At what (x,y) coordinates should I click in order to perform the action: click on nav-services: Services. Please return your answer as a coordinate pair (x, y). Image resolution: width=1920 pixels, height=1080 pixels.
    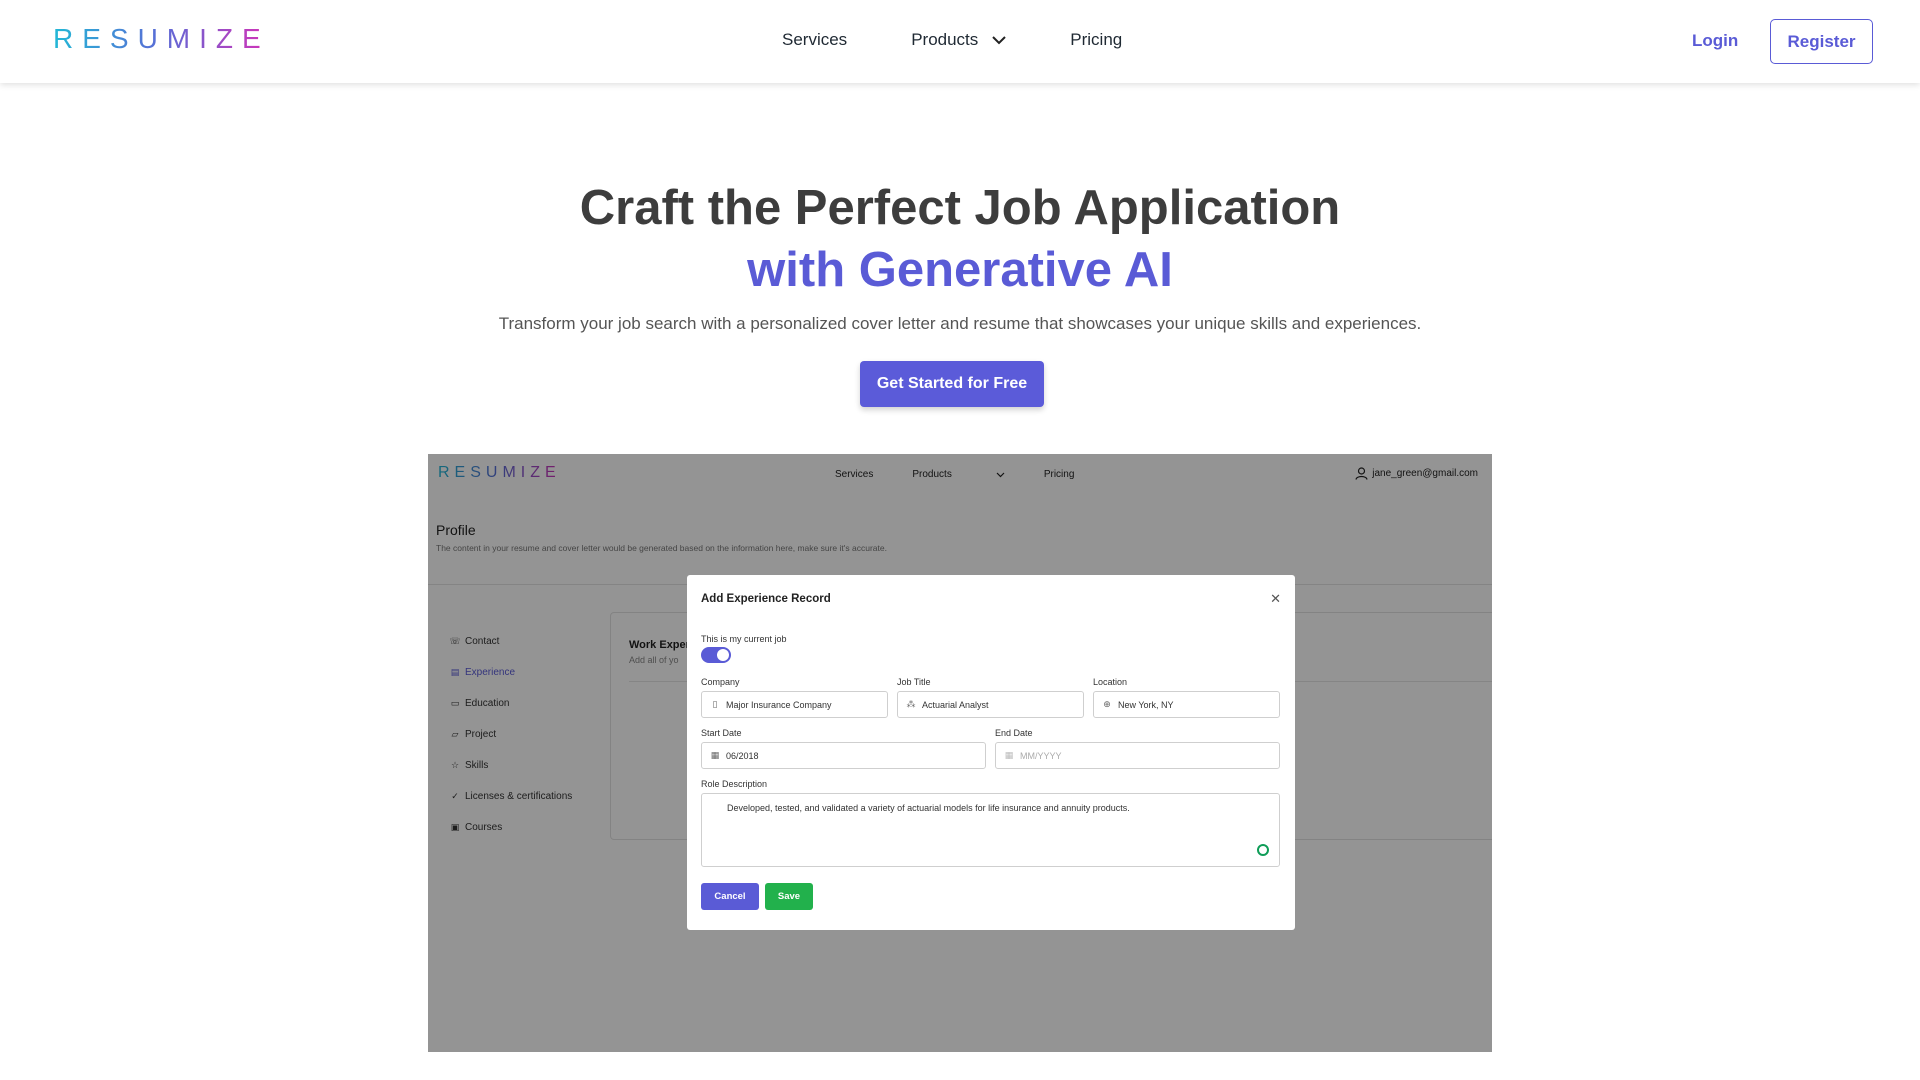
    Looking at the image, I should click on (814, 40).